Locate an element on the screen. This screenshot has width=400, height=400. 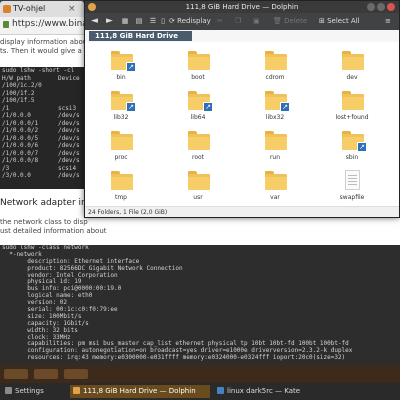
terminal-row: /1/0.0.0/1/dev/s is located at coordinates (41, 123).